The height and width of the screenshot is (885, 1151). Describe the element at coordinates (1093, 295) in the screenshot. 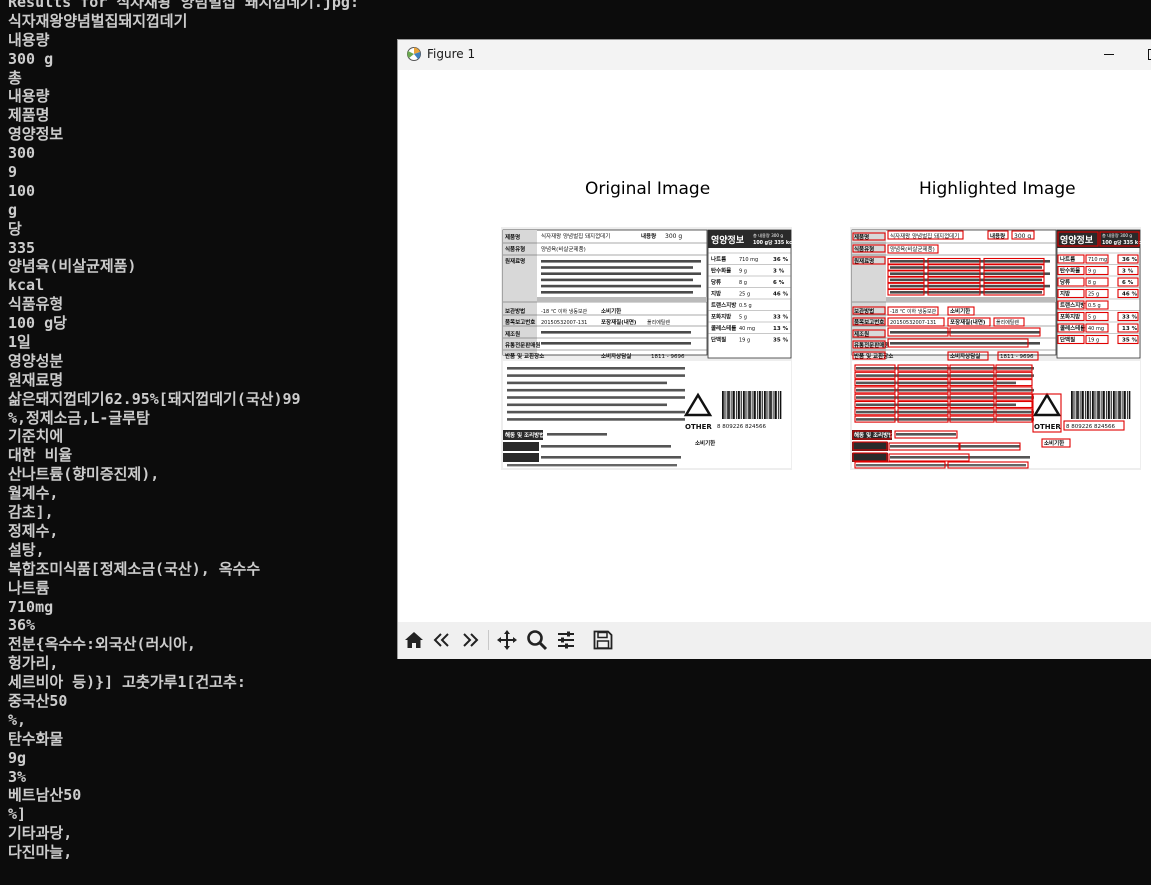

I see `label-nutrient-amount: 25 g` at that location.